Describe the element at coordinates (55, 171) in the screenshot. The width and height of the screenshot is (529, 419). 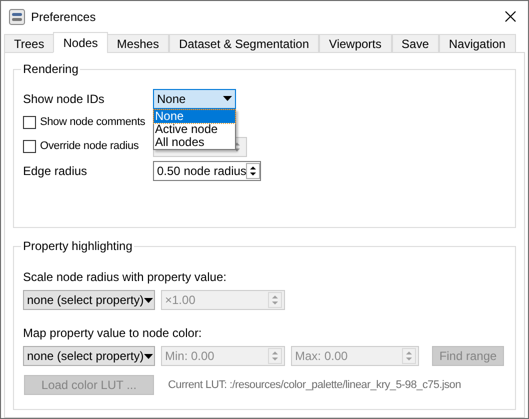
I see `field-label: Edge radius` at that location.